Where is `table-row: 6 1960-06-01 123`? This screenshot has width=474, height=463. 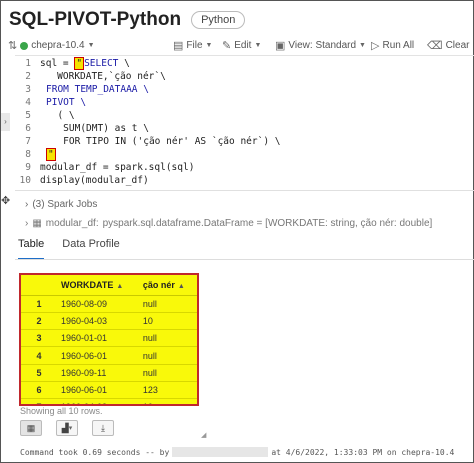
table-row: 6 1960-06-01 123 is located at coordinates (109, 390).